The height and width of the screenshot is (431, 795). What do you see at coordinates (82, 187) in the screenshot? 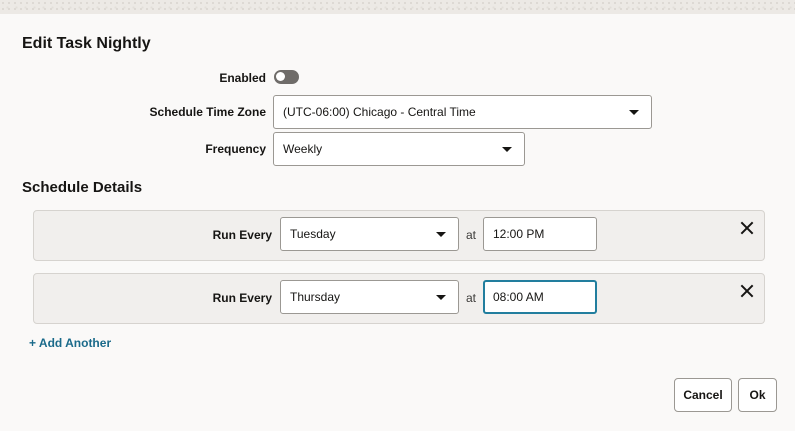
I see `schedule-details-heading: Schedule Details` at bounding box center [82, 187].